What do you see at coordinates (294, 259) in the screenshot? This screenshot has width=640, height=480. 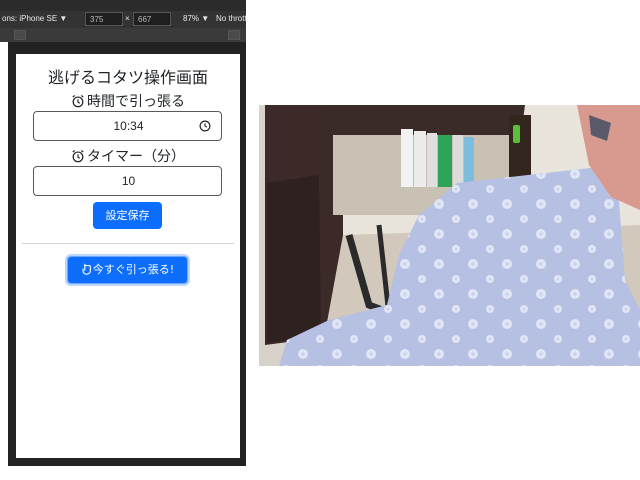 I see `photo-cabinet-door` at bounding box center [294, 259].